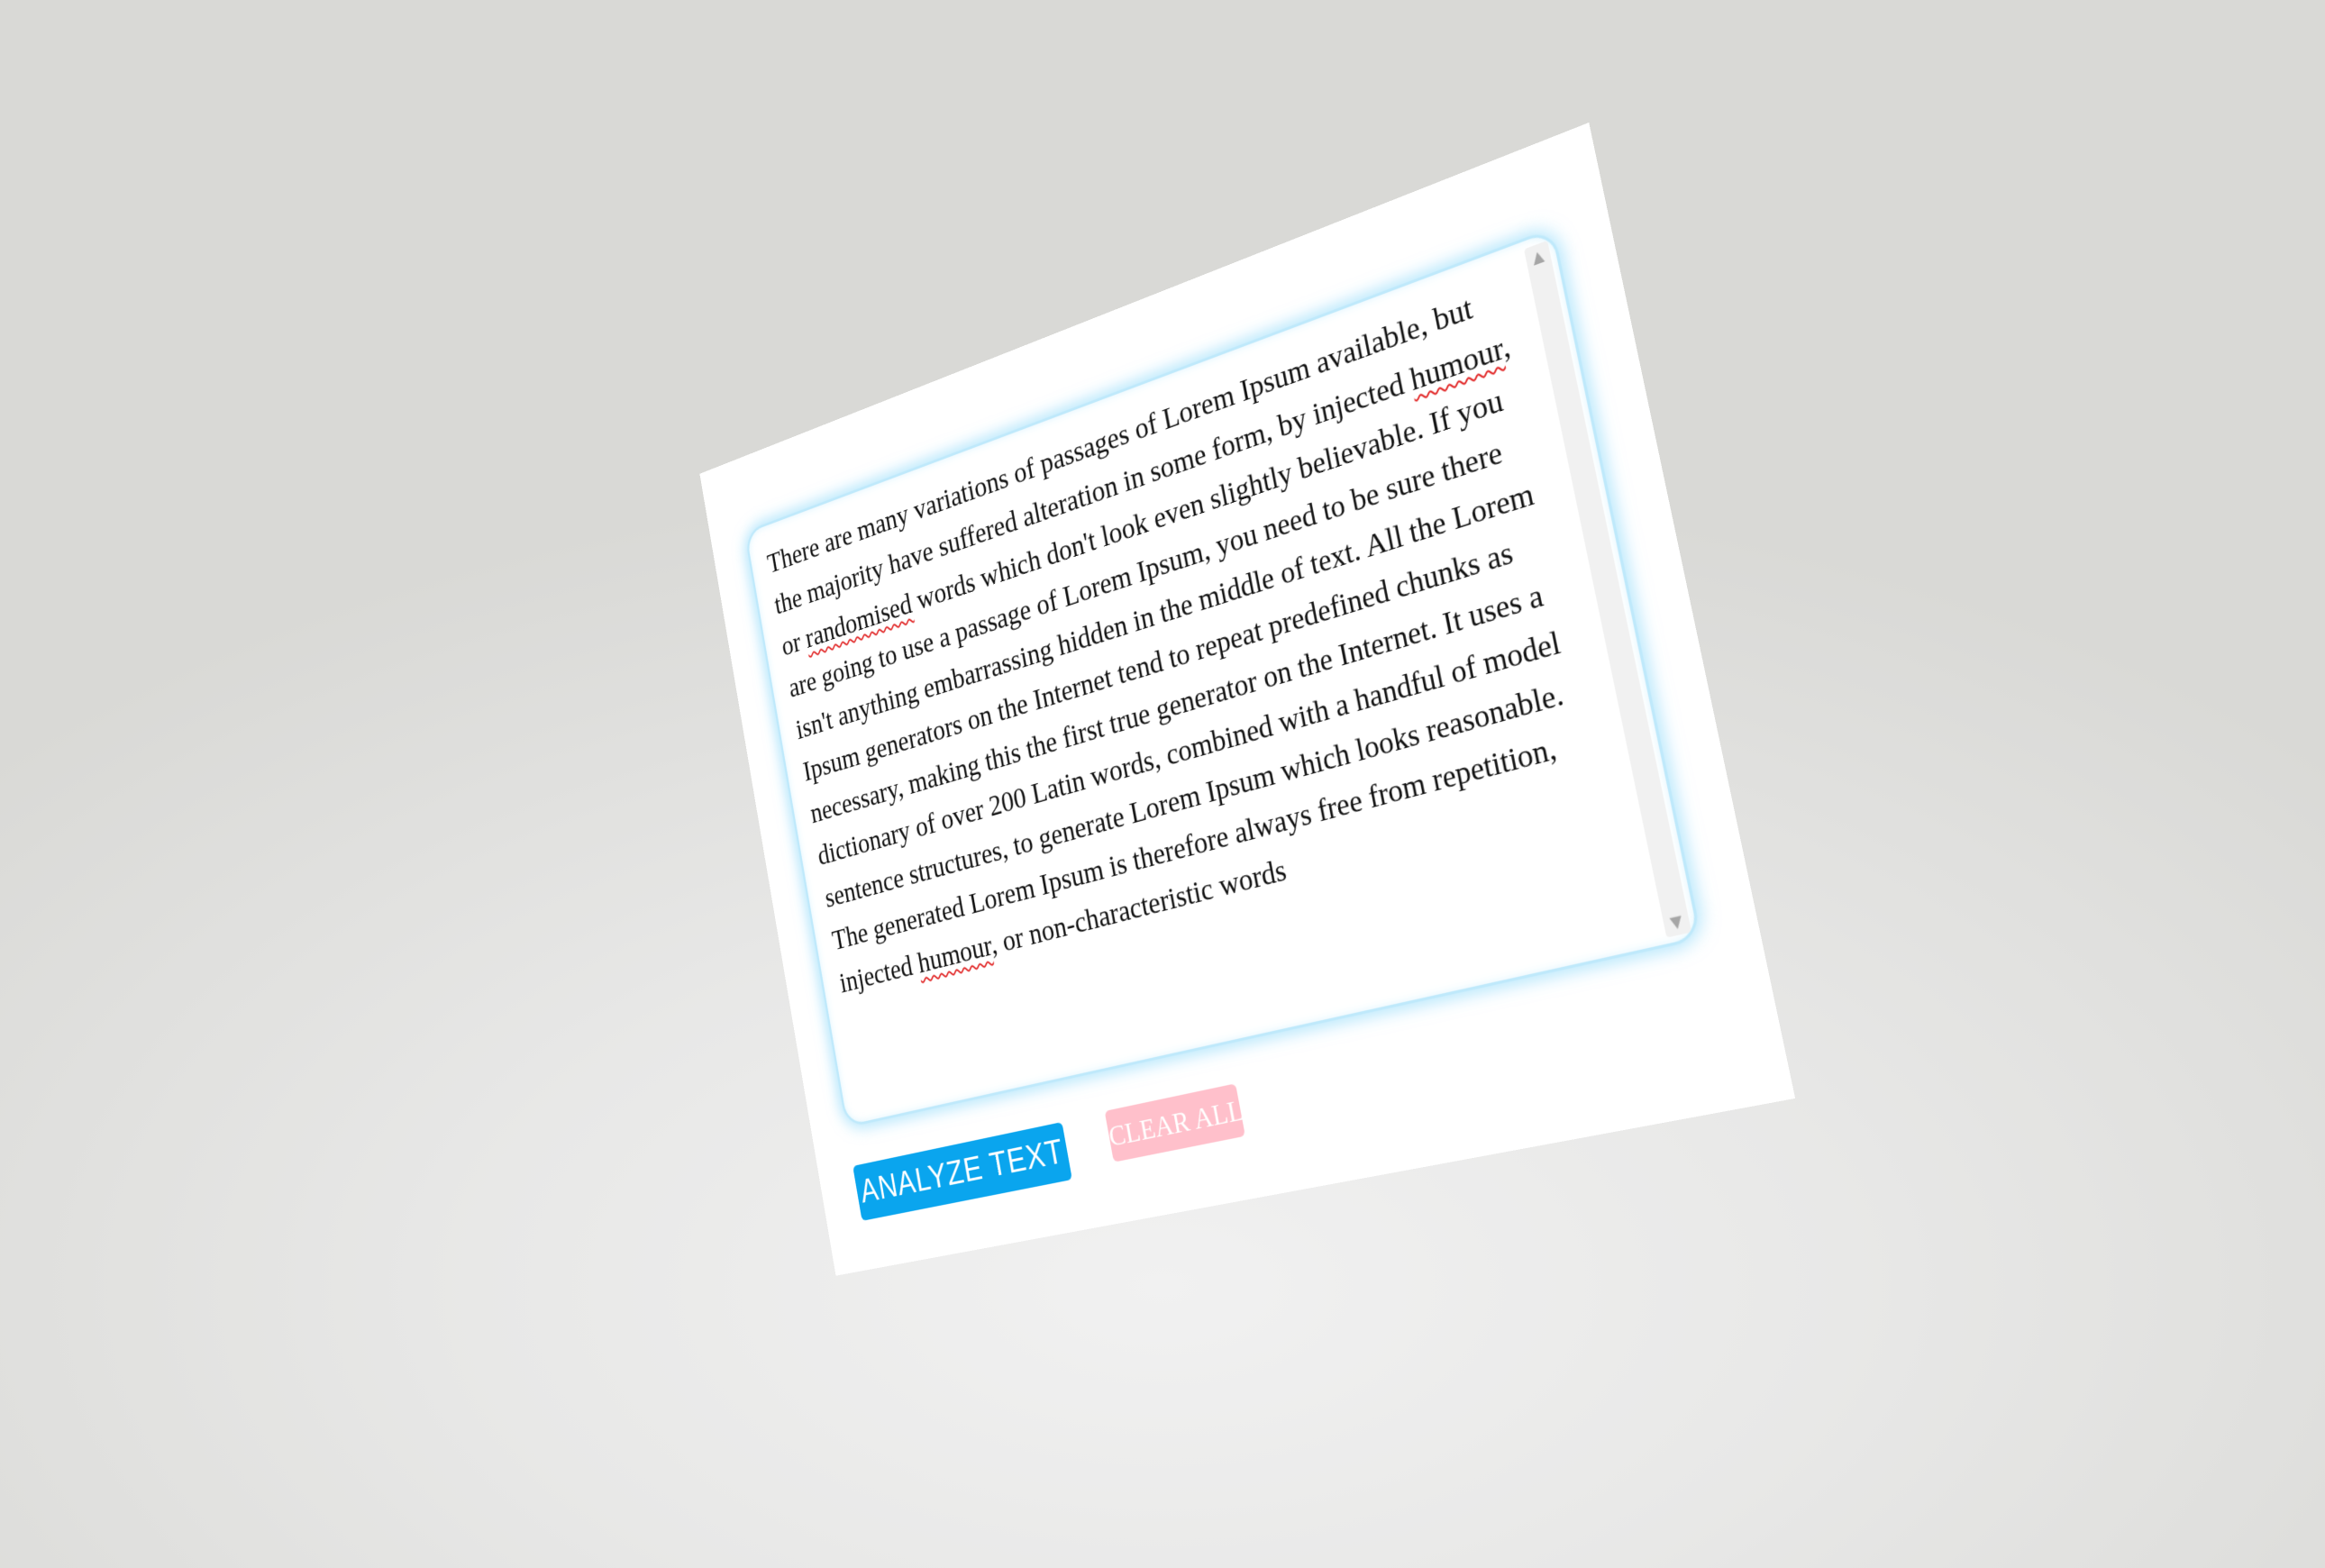 The image size is (2325, 1568). I want to click on analyze-text-button: ANALYZE TEXT, so click(962, 1171).